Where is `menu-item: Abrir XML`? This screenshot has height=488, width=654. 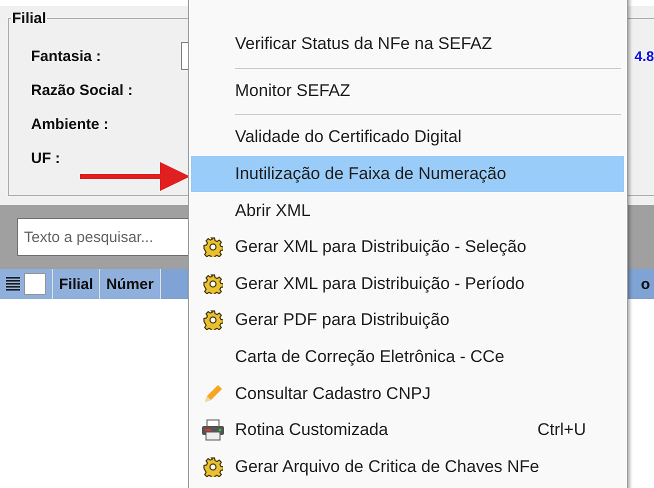
menu-item: Abrir XML is located at coordinates (407, 210).